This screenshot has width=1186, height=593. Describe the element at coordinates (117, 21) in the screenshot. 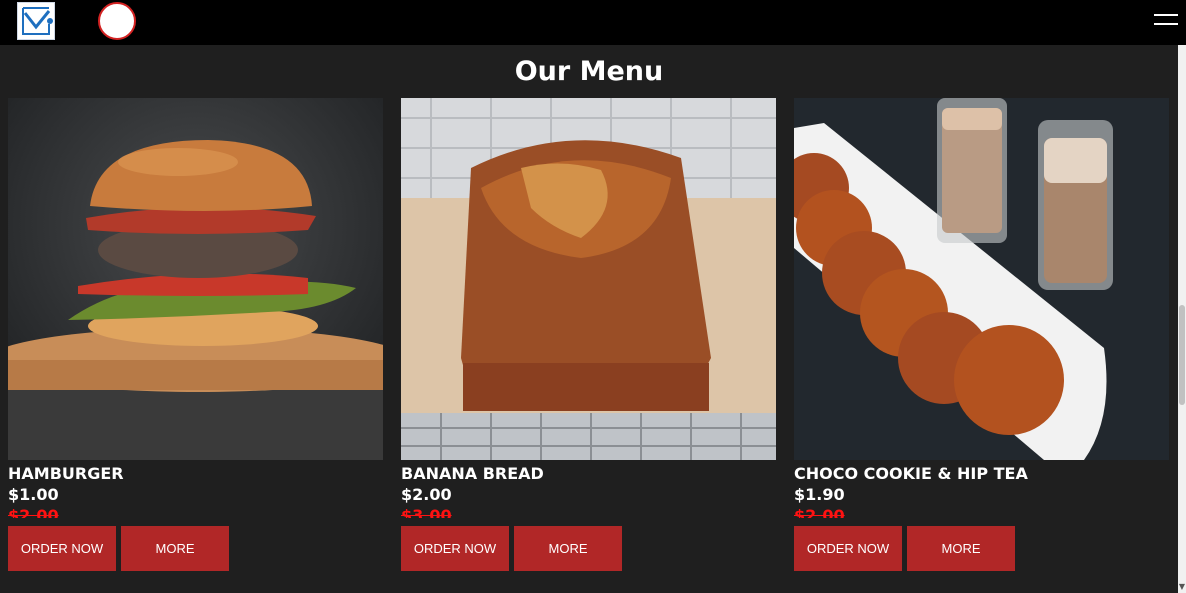

I see `avatar-icon` at that location.